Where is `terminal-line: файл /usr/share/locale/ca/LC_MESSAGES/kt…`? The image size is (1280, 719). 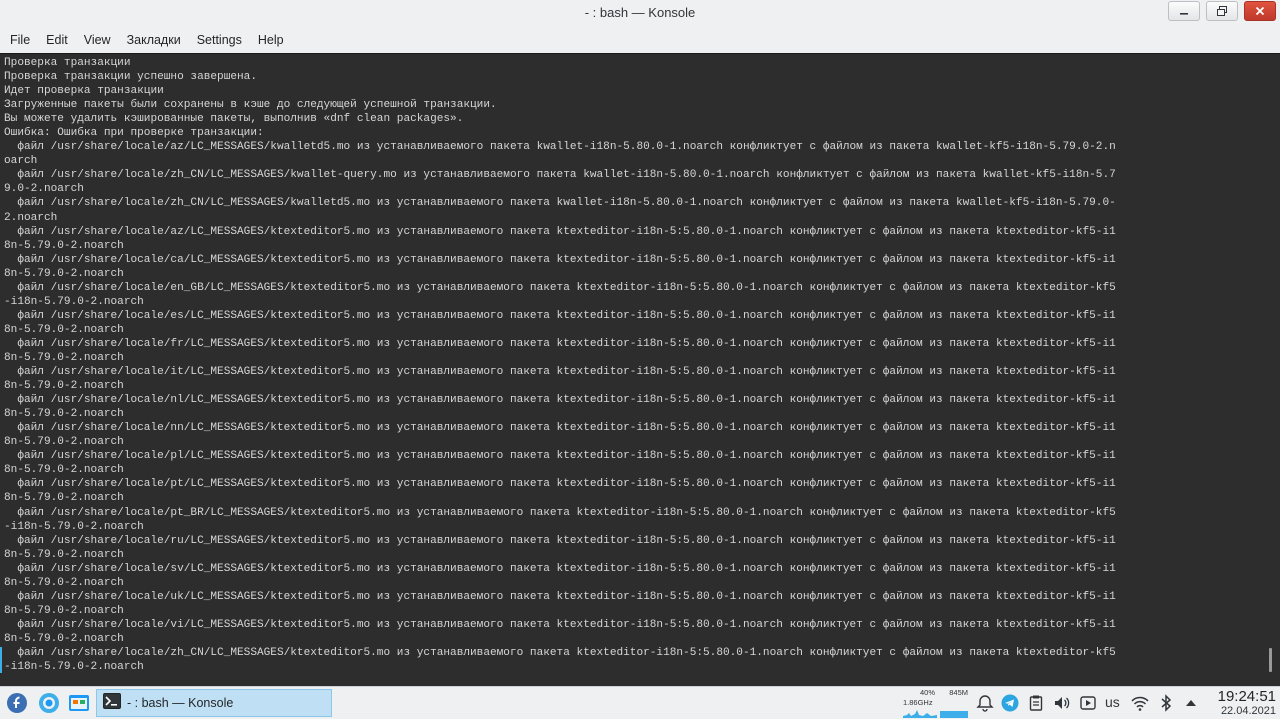
terminal-line: файл /usr/share/locale/ca/LC_MESSAGES/kt… is located at coordinates (560, 259).